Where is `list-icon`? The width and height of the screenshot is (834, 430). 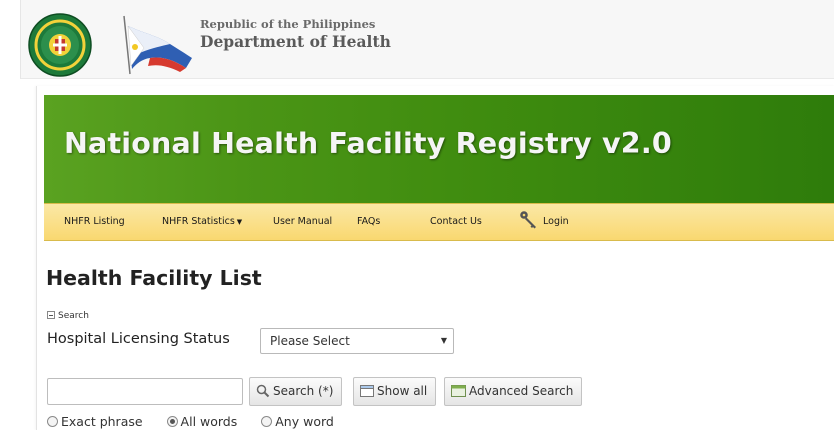
list-icon is located at coordinates (367, 390).